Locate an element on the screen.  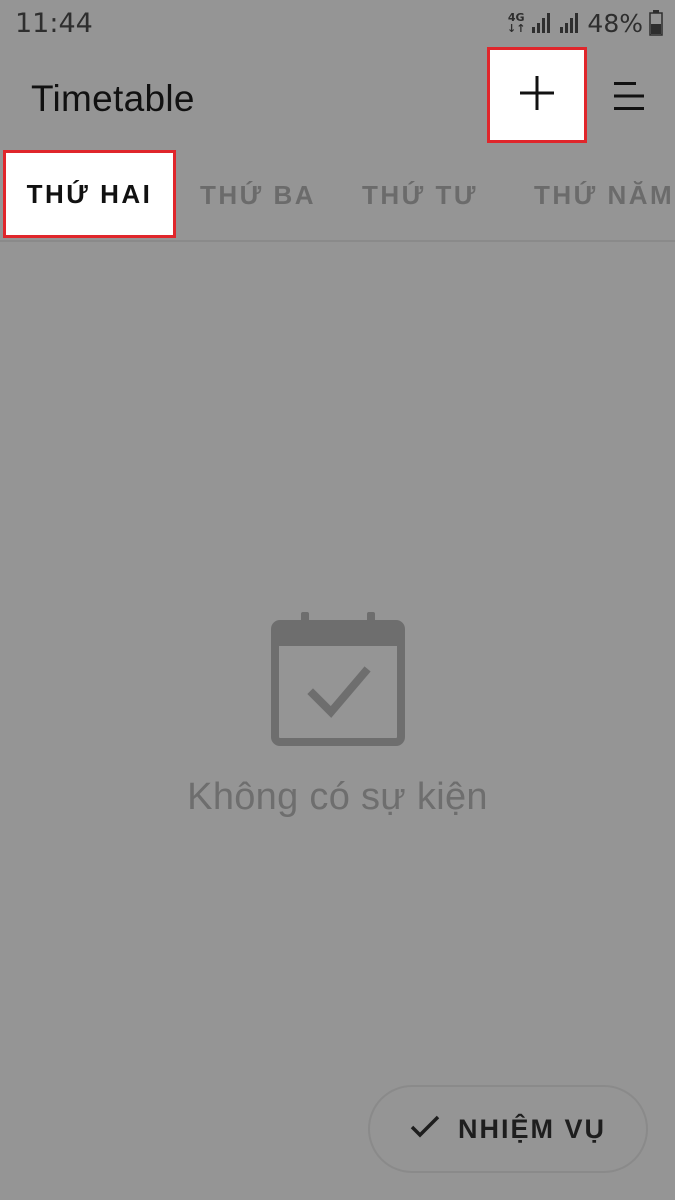
check-icon is located at coordinates (425, 1129).